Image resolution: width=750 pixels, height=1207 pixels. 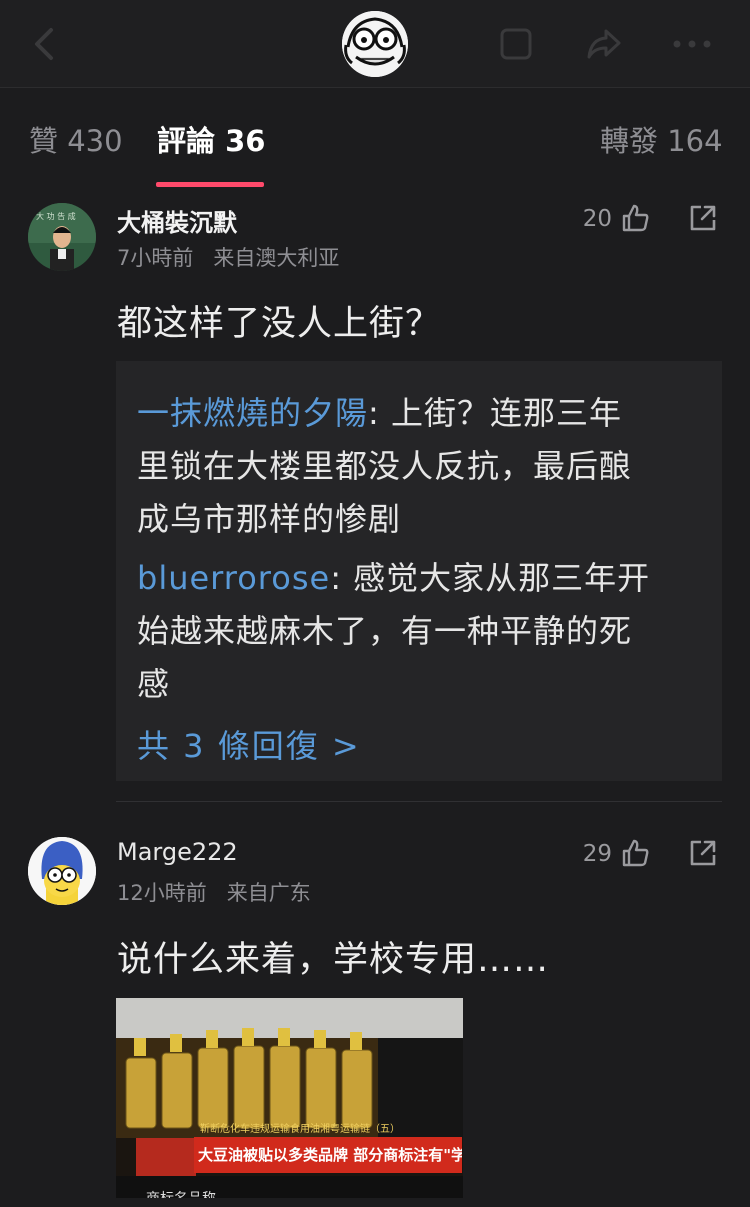 I want to click on svg-text: 大 功 告 成, so click(x=56, y=216).